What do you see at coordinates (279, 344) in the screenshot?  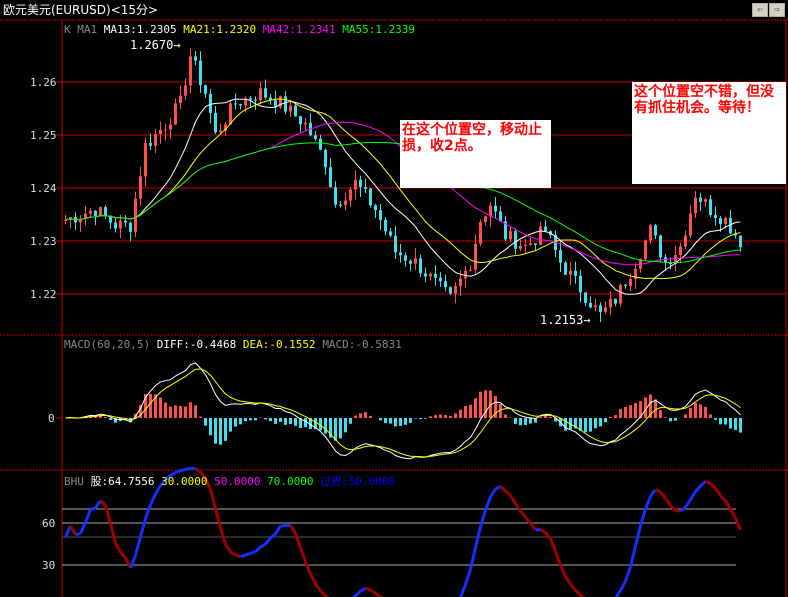 I see `macd-dea: DEA:-0.1552` at bounding box center [279, 344].